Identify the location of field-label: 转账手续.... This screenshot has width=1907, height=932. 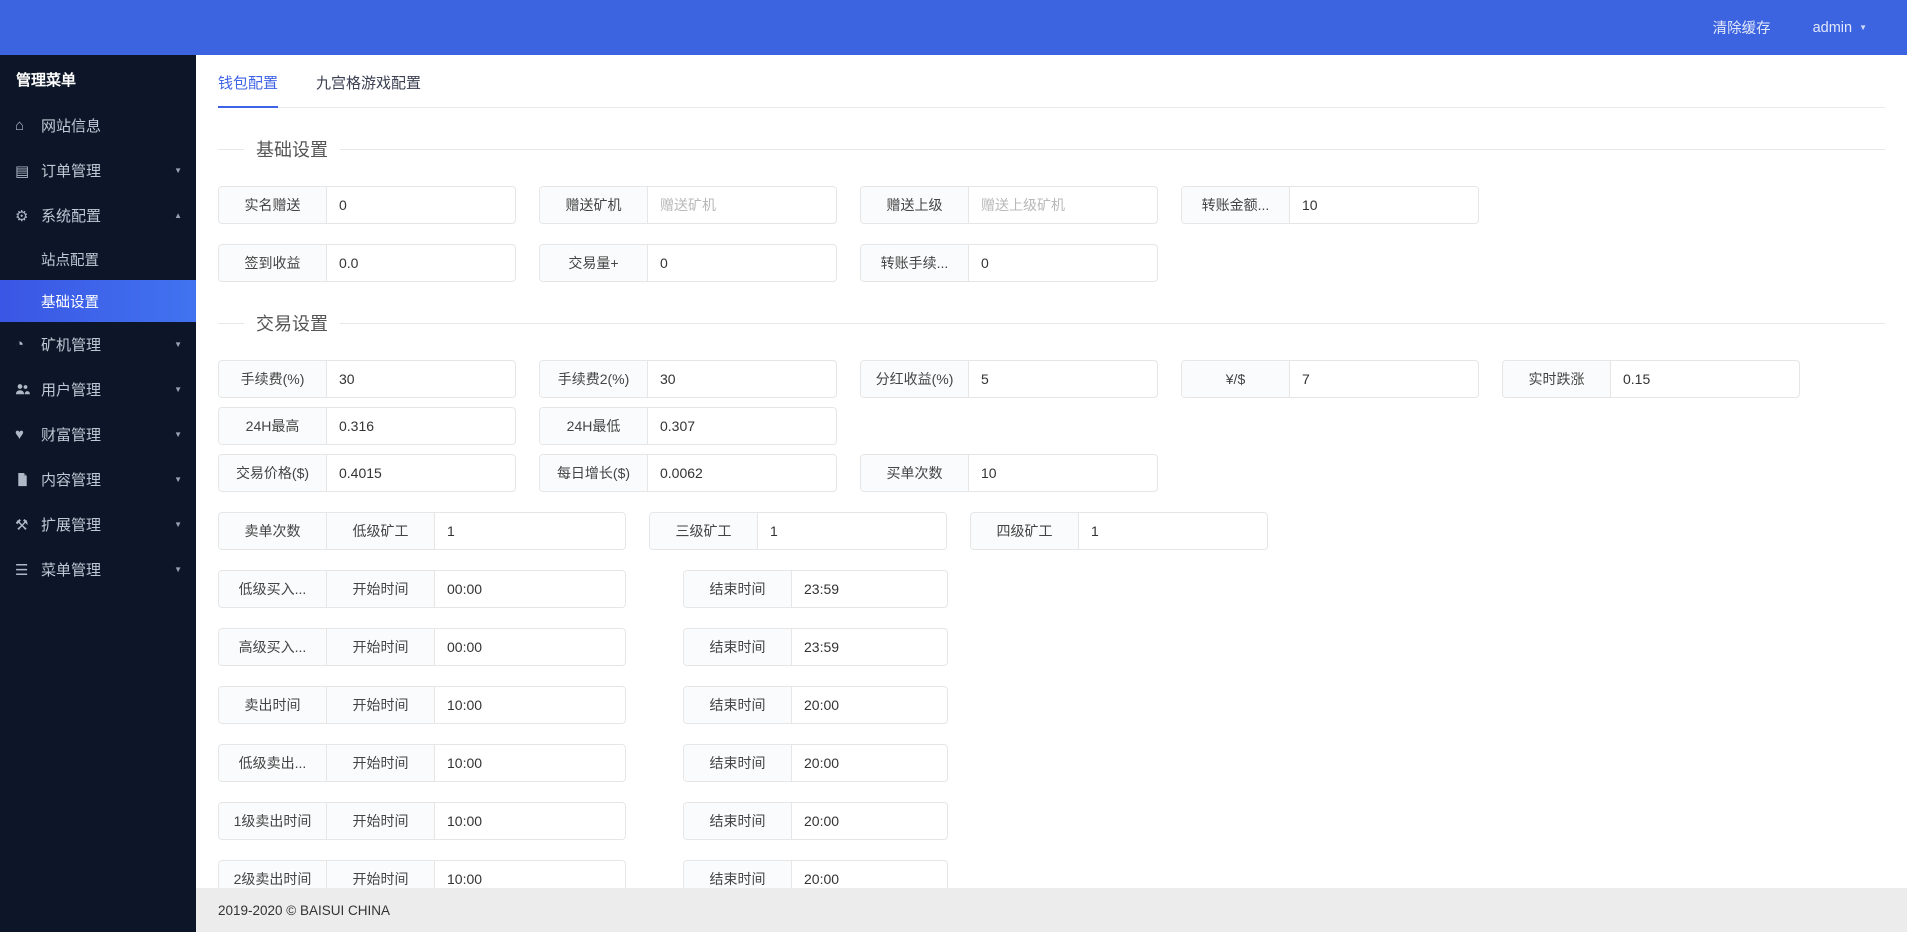
(915, 263).